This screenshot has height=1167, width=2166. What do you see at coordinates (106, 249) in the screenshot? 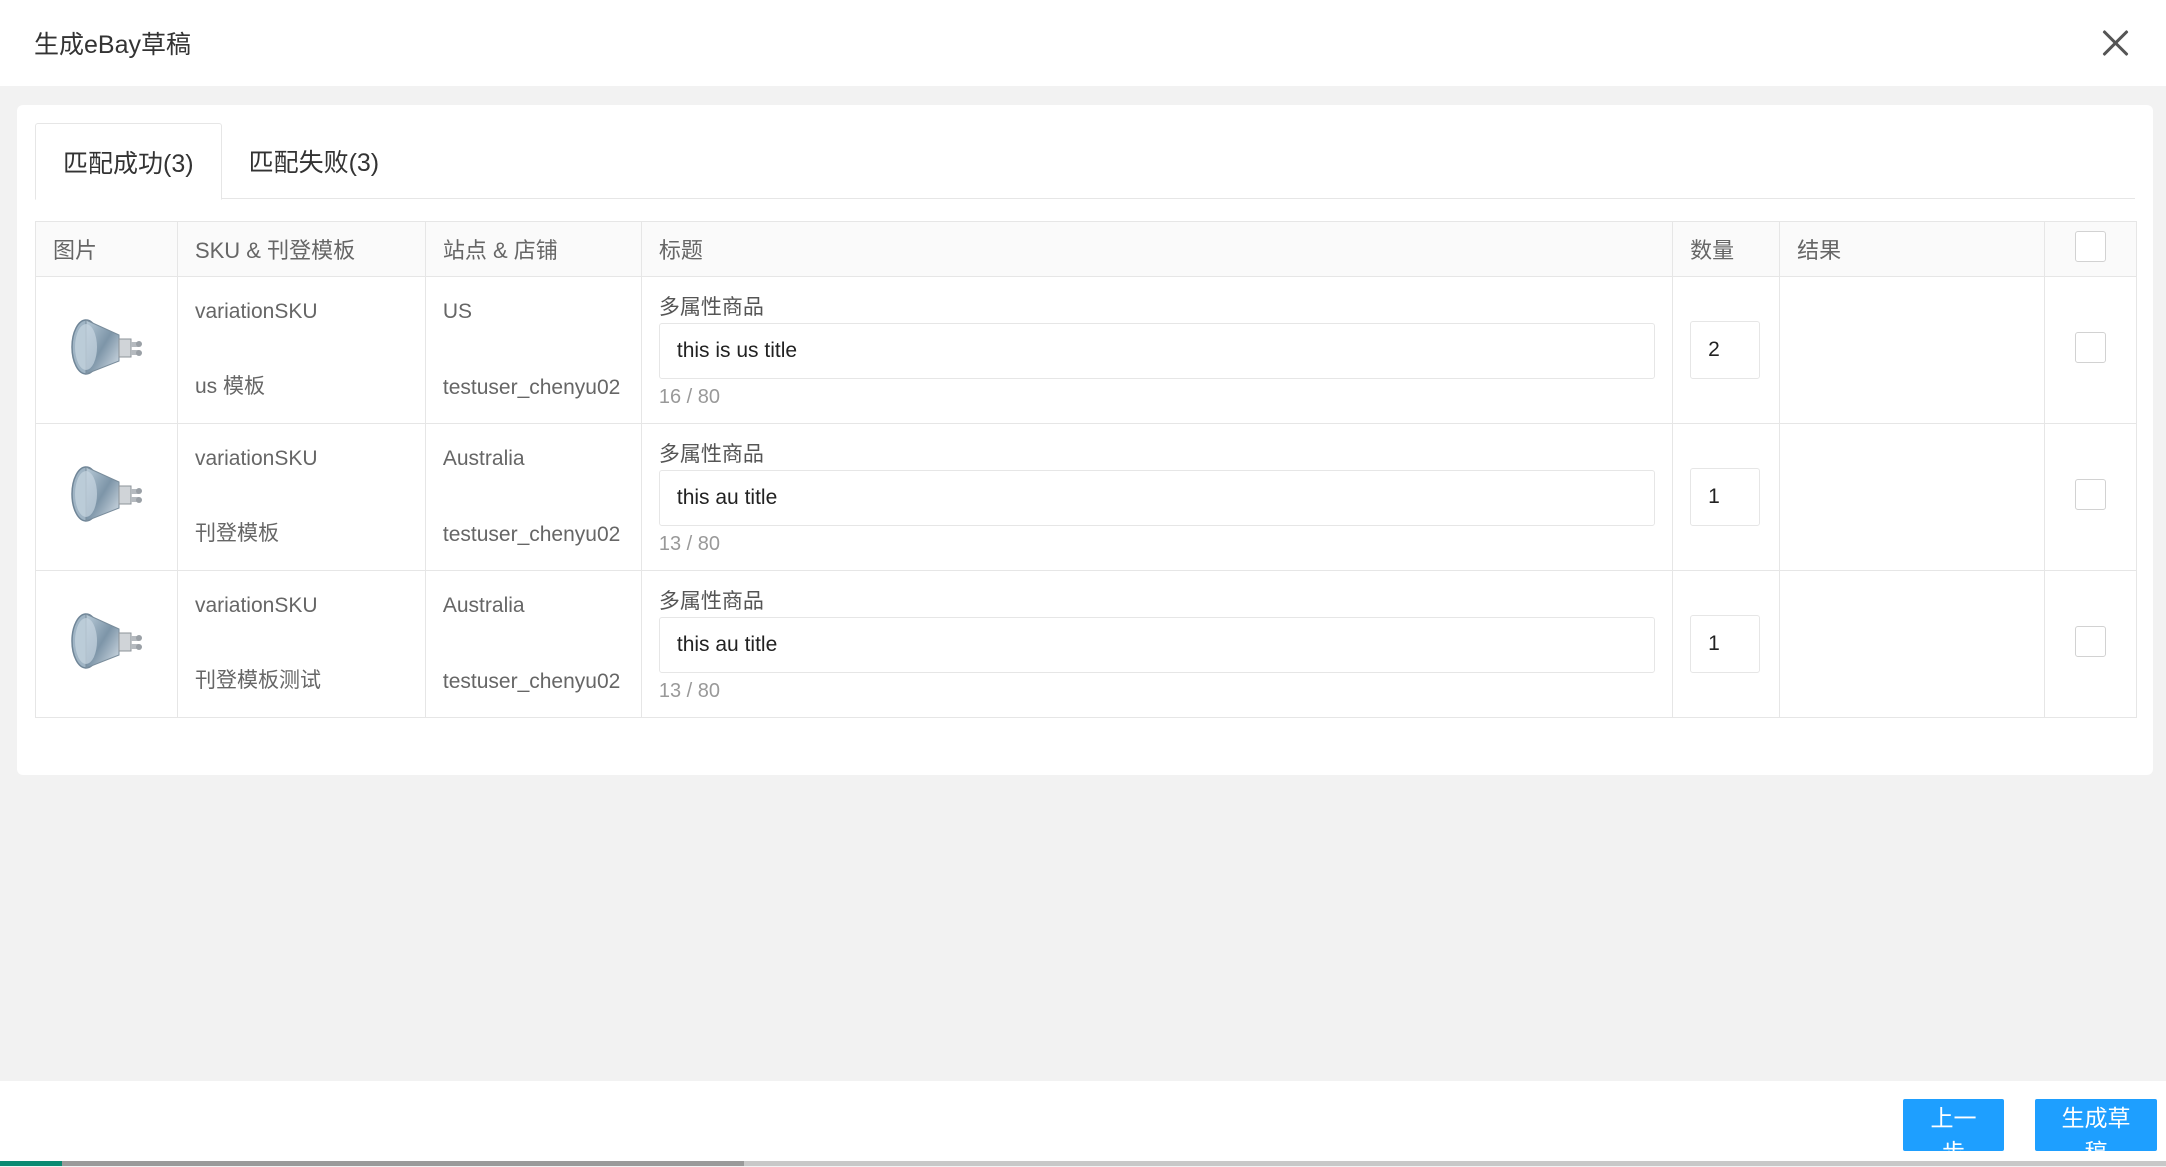
I see `header-image: 图片` at bounding box center [106, 249].